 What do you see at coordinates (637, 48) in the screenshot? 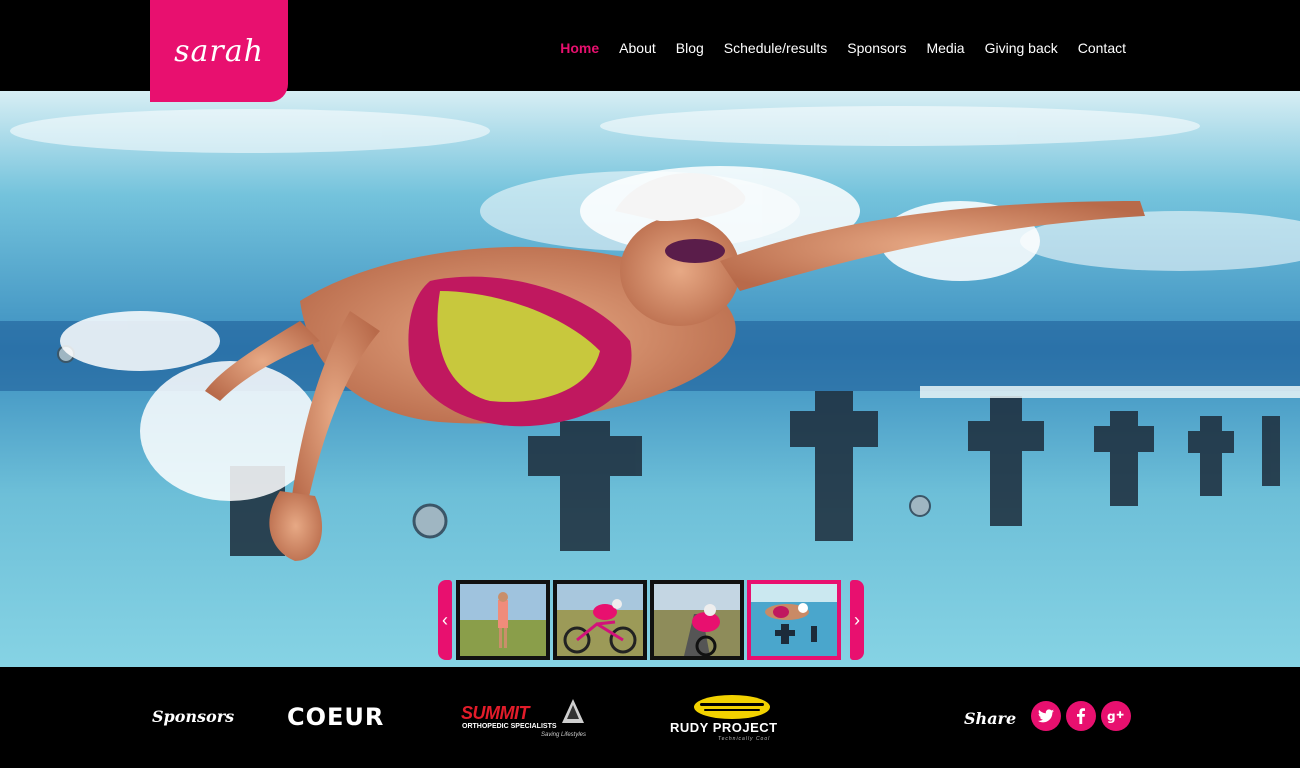
I see `nav-about: About` at bounding box center [637, 48].